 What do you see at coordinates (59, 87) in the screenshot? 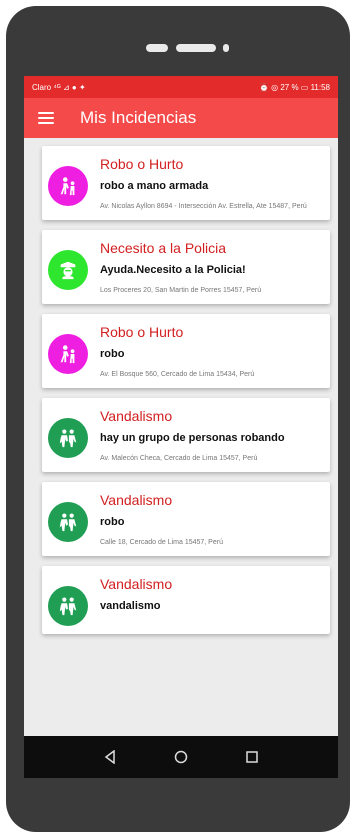
I see `status-left: Claro ﻿⁴ᴳ ⊿ ● ✦` at bounding box center [59, 87].